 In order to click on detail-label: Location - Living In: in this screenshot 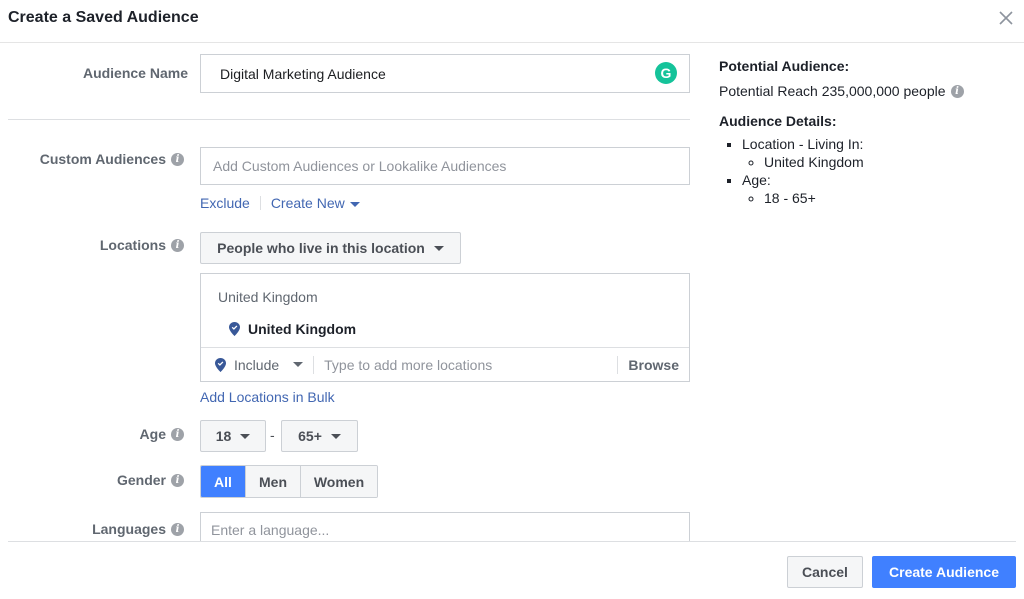, I will do `click(803, 144)`.